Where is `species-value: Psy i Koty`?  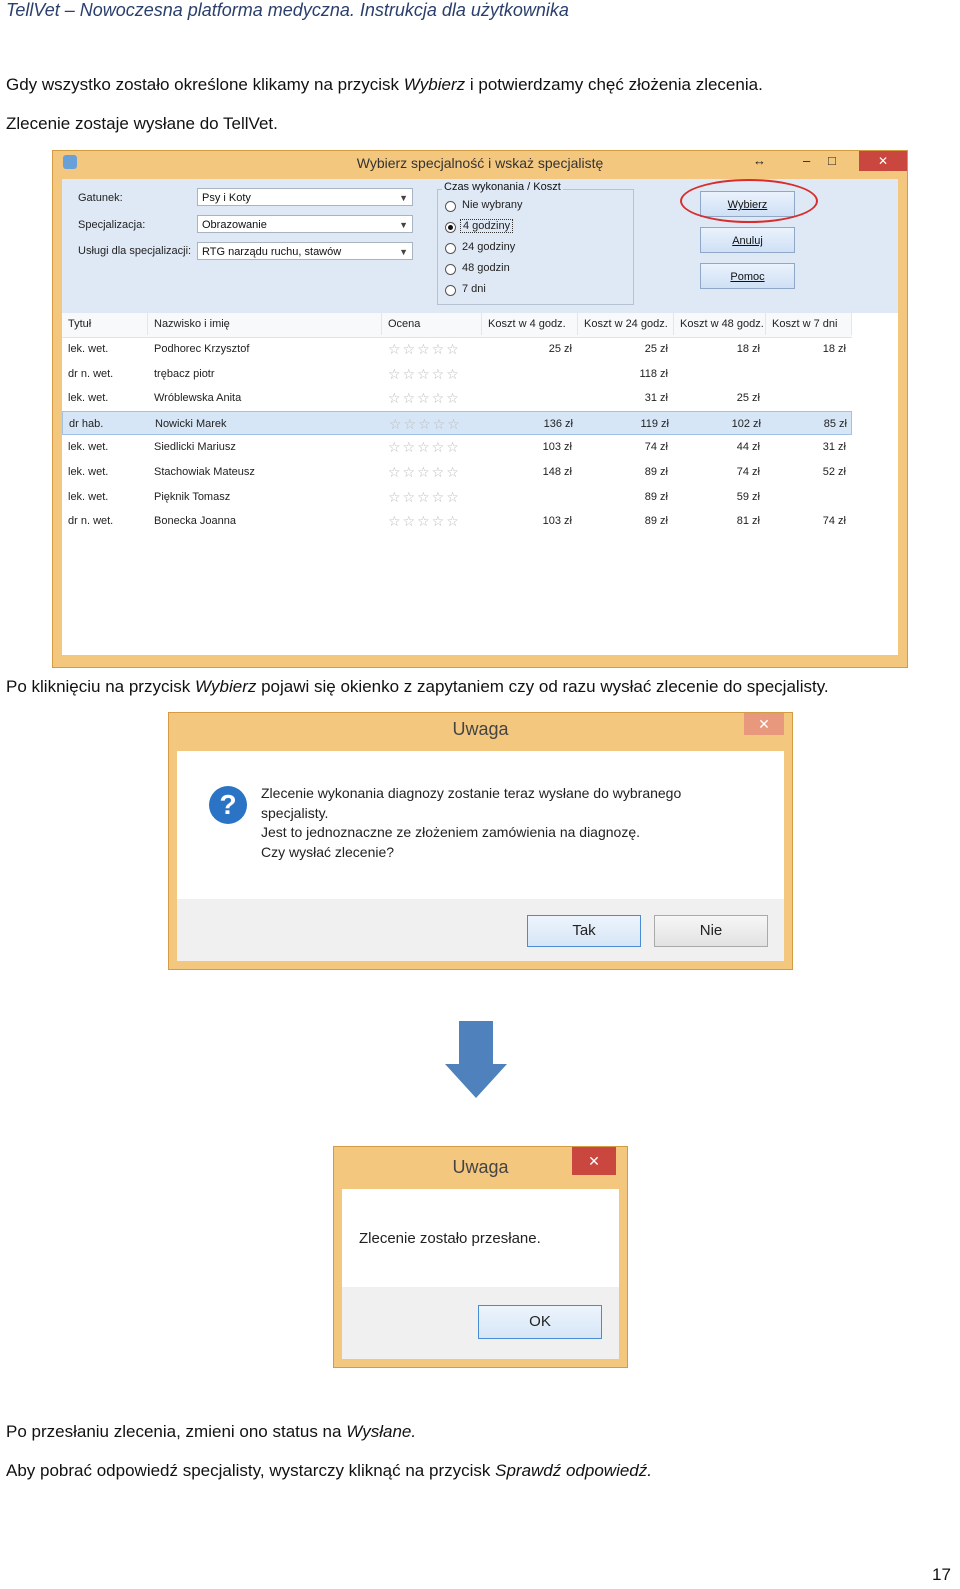 species-value: Psy i Koty is located at coordinates (226, 198).